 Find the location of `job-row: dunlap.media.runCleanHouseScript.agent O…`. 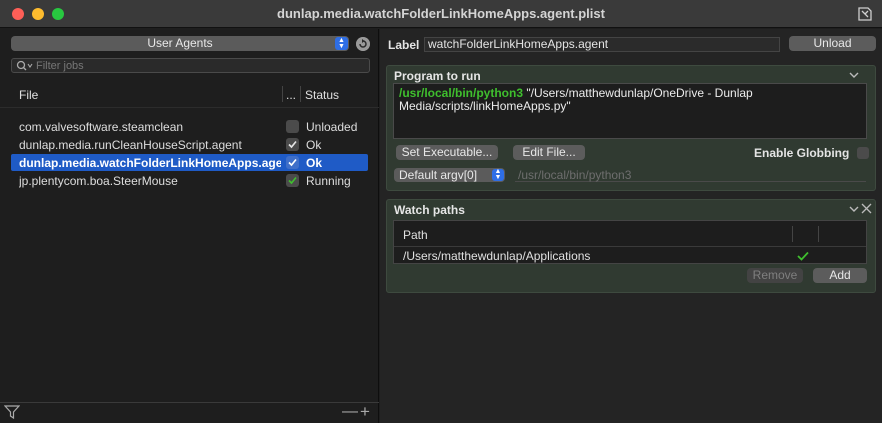

job-row: dunlap.media.runCleanHouseScript.agent O… is located at coordinates (189, 144).